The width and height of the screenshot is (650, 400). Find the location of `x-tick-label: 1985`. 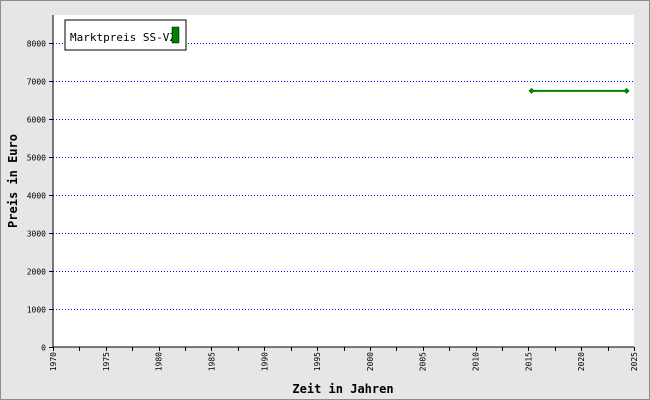

x-tick-label: 1985 is located at coordinates (211, 361).